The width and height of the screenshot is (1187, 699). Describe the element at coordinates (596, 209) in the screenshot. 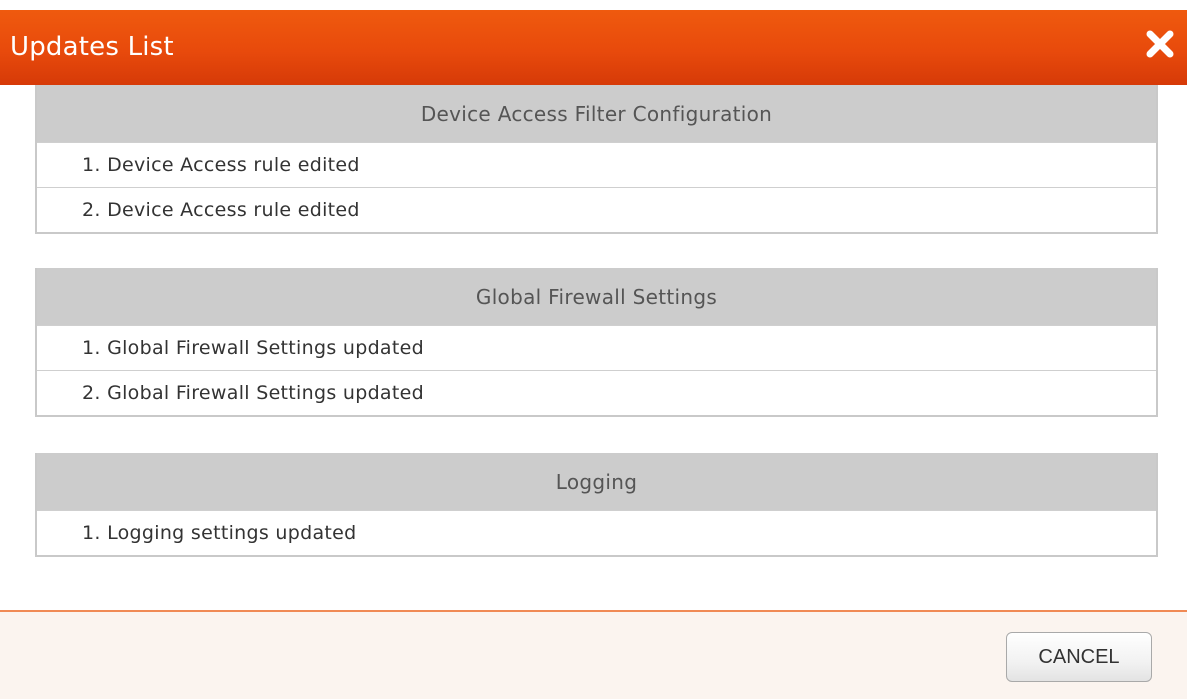

I see `list-item: 2. Device Access rule edited` at that location.